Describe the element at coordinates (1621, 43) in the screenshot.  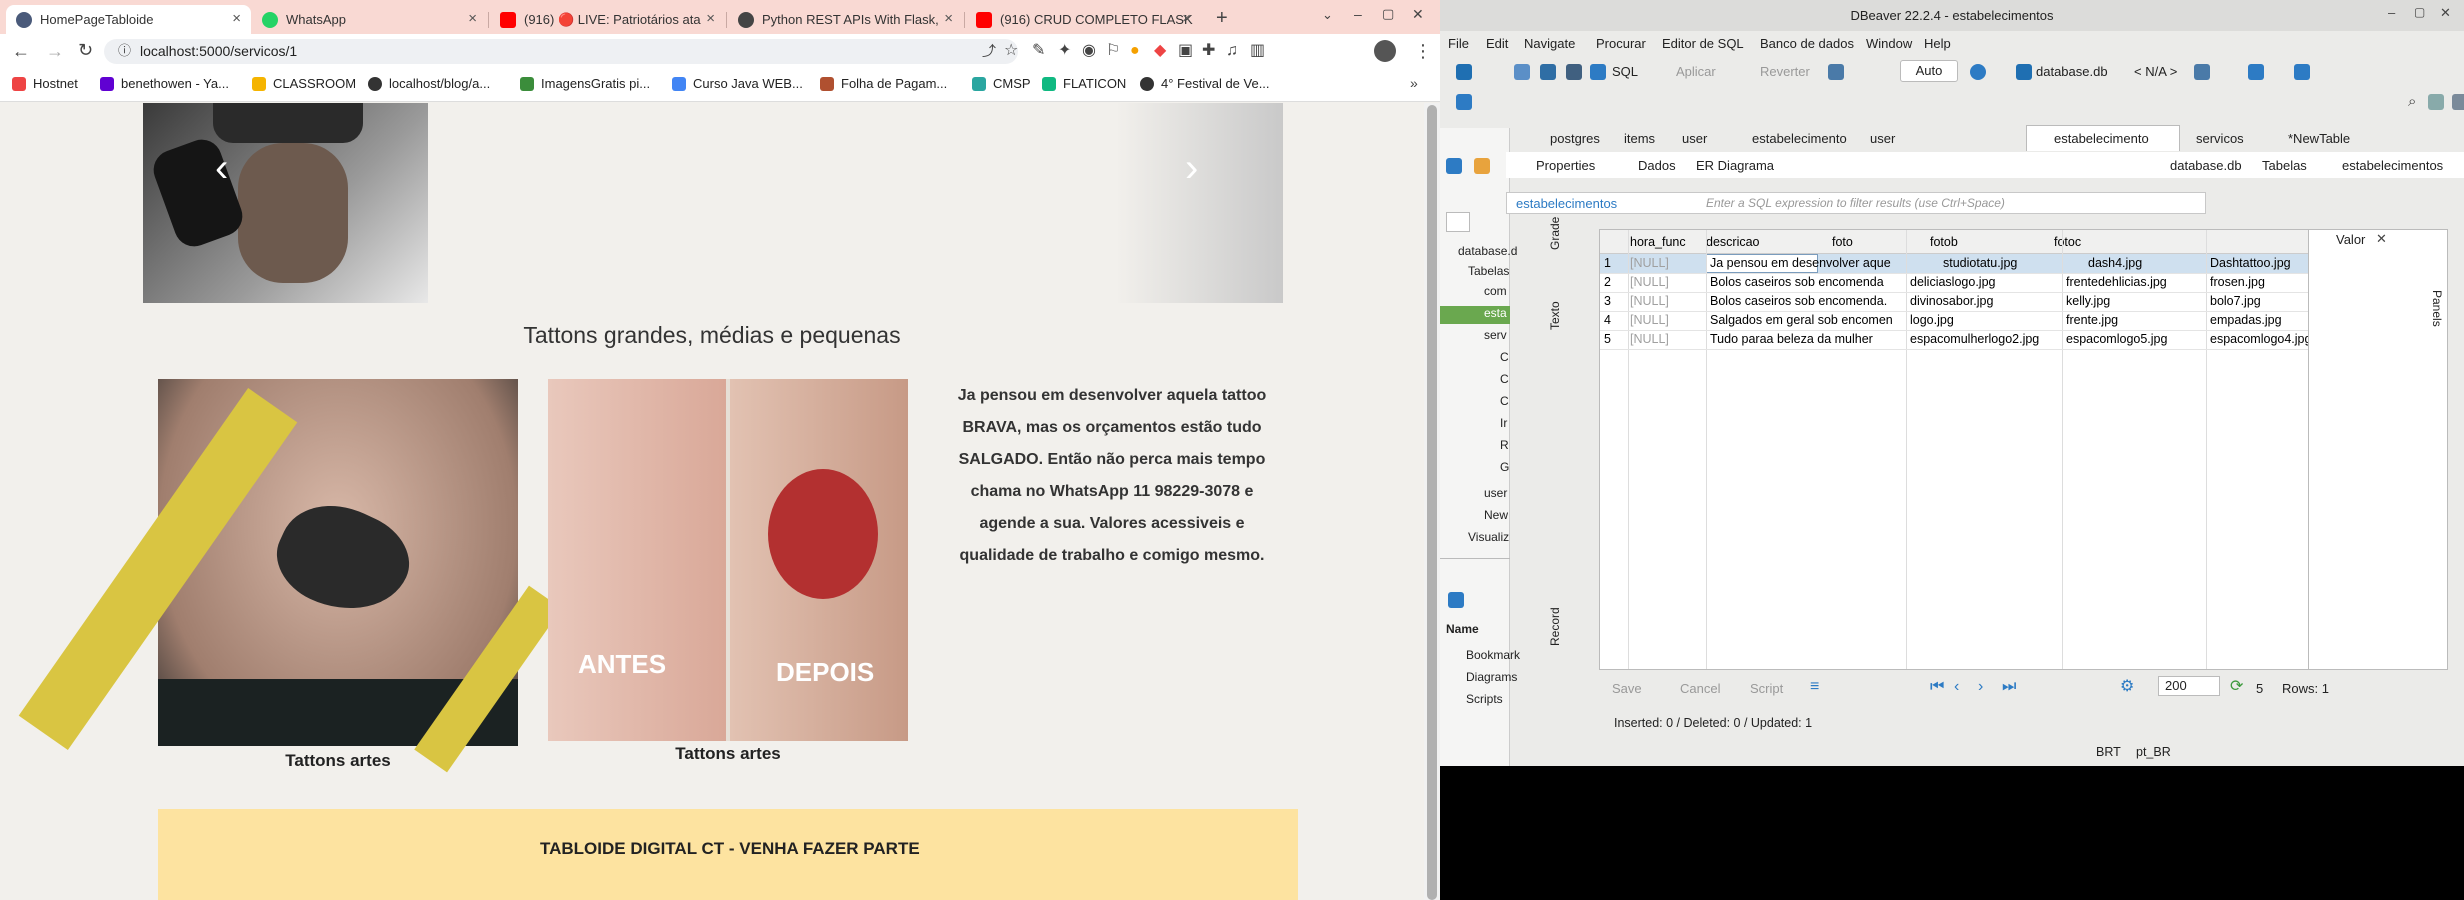
I see `menu-procurar: Procurar` at that location.